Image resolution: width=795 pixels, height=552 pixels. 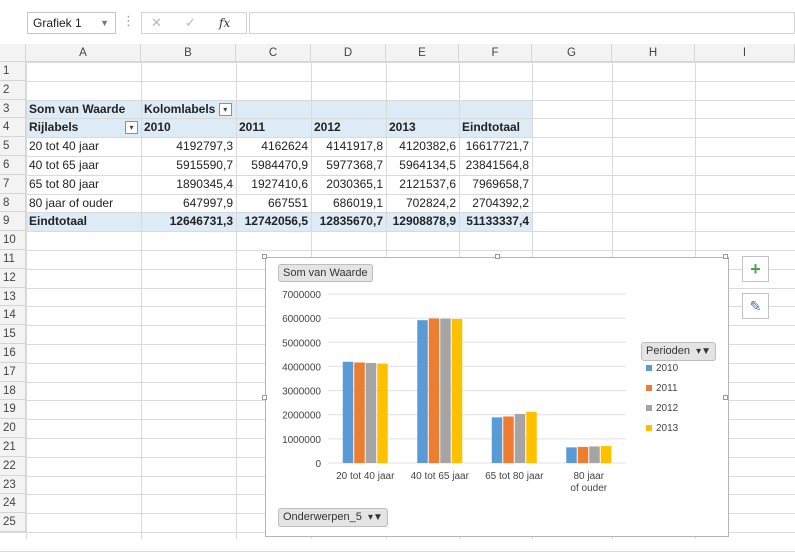 What do you see at coordinates (13, 259) in the screenshot?
I see `row-header-11: 11` at bounding box center [13, 259].